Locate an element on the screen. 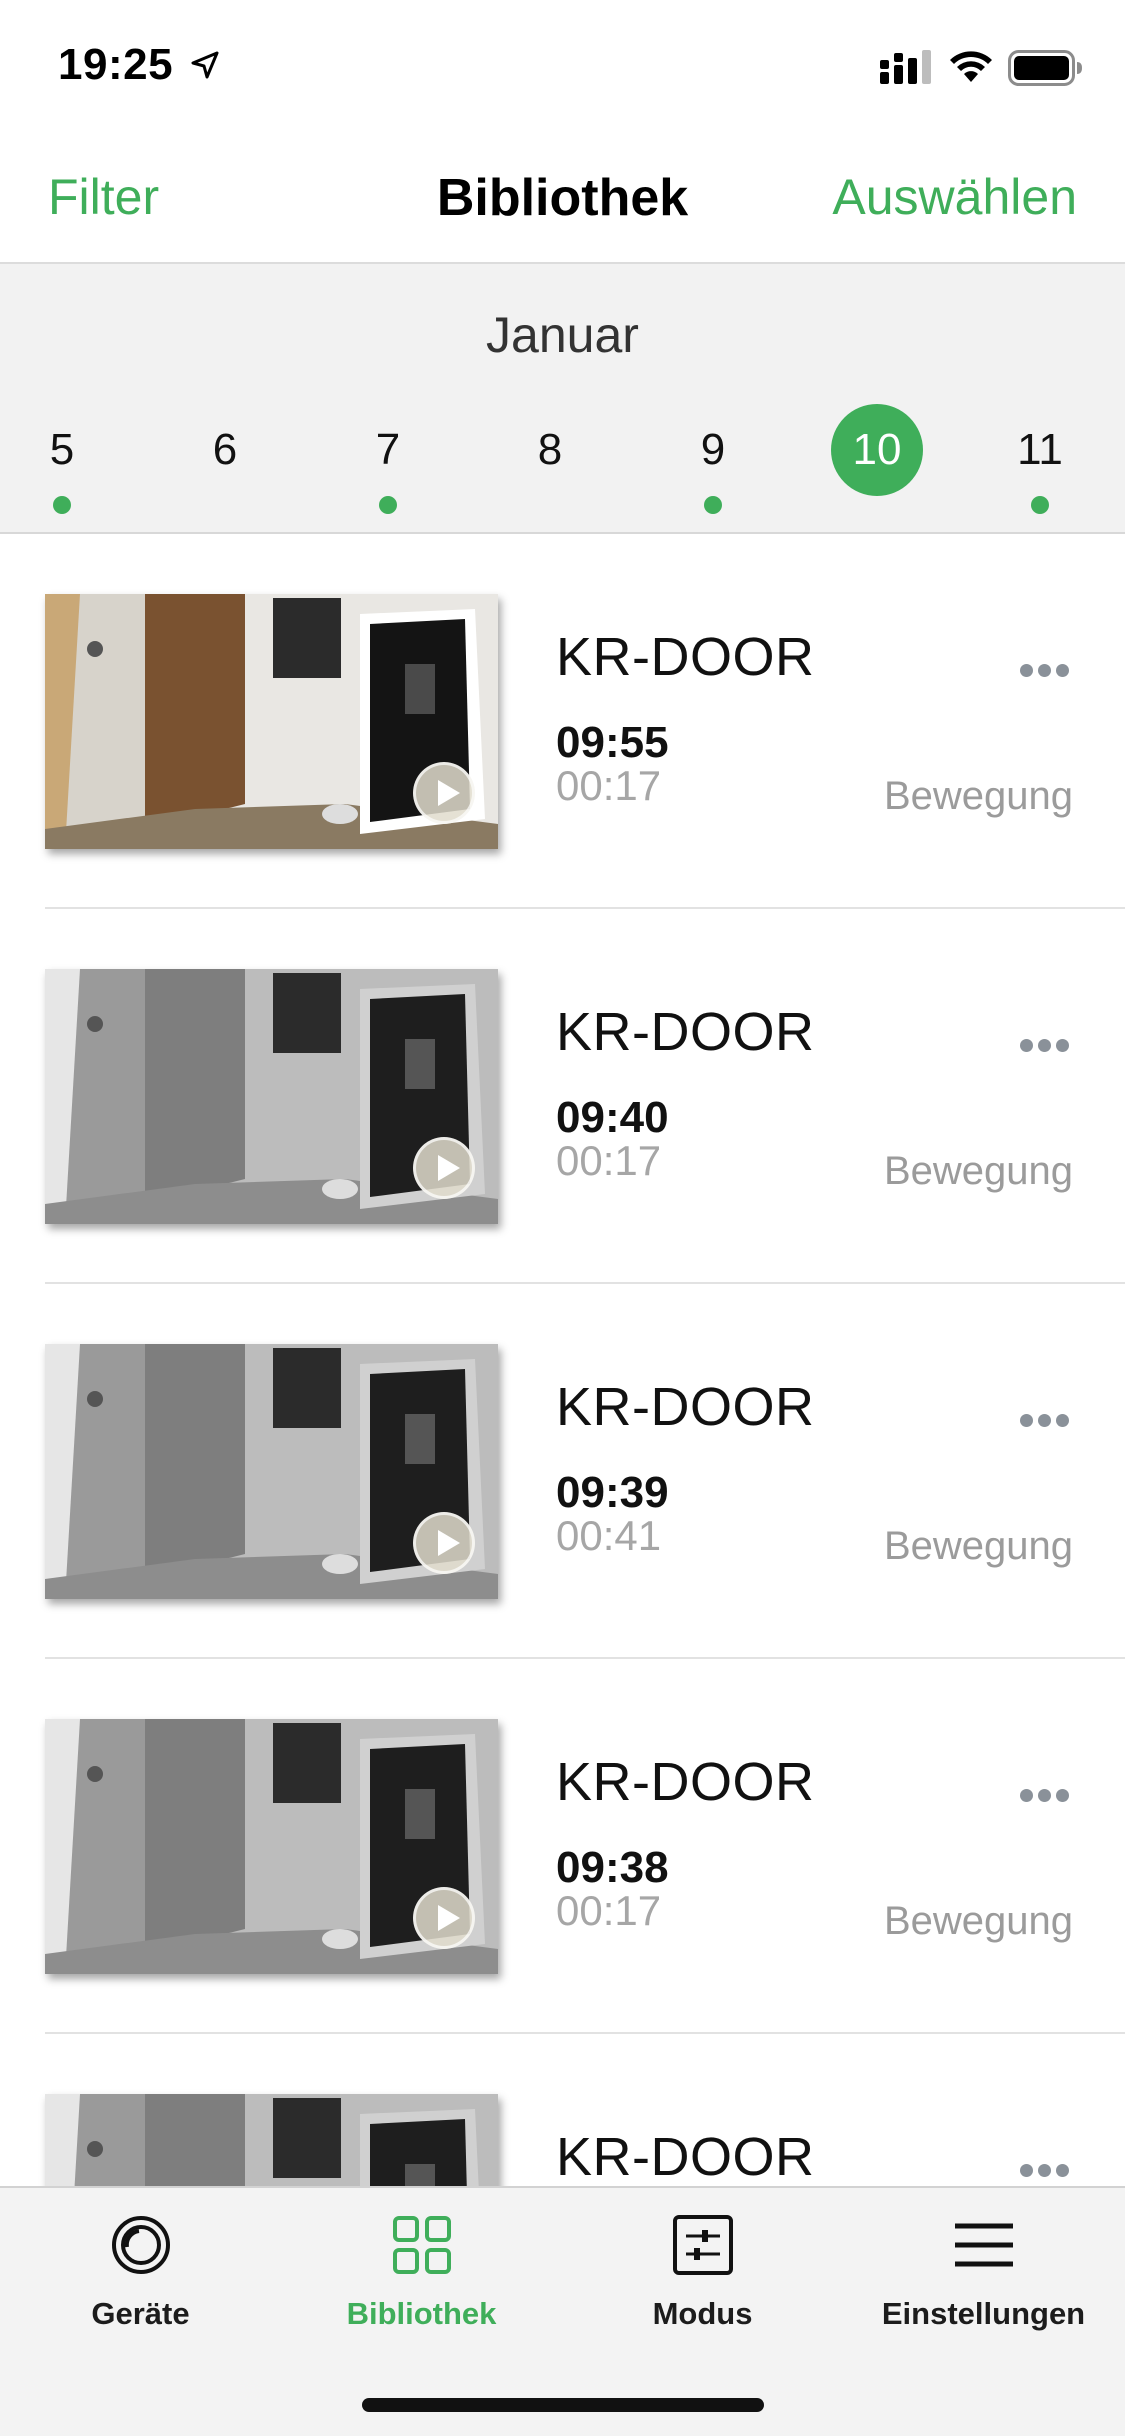 The height and width of the screenshot is (2436, 1125). tab-settings-label: Einstellungen is located at coordinates (983, 2313).